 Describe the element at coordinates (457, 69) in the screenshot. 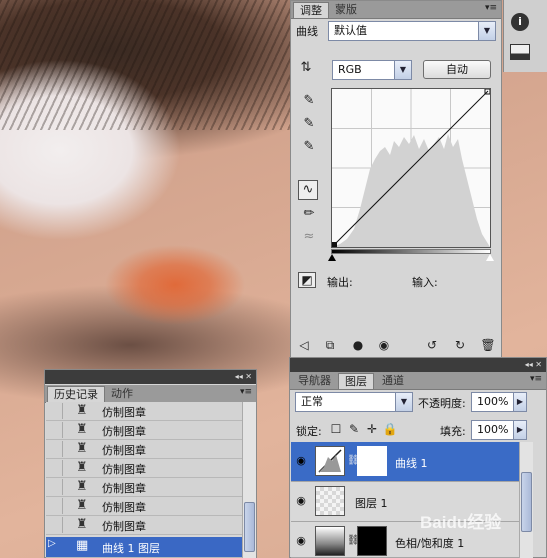

I see `auto-button: 自动` at that location.